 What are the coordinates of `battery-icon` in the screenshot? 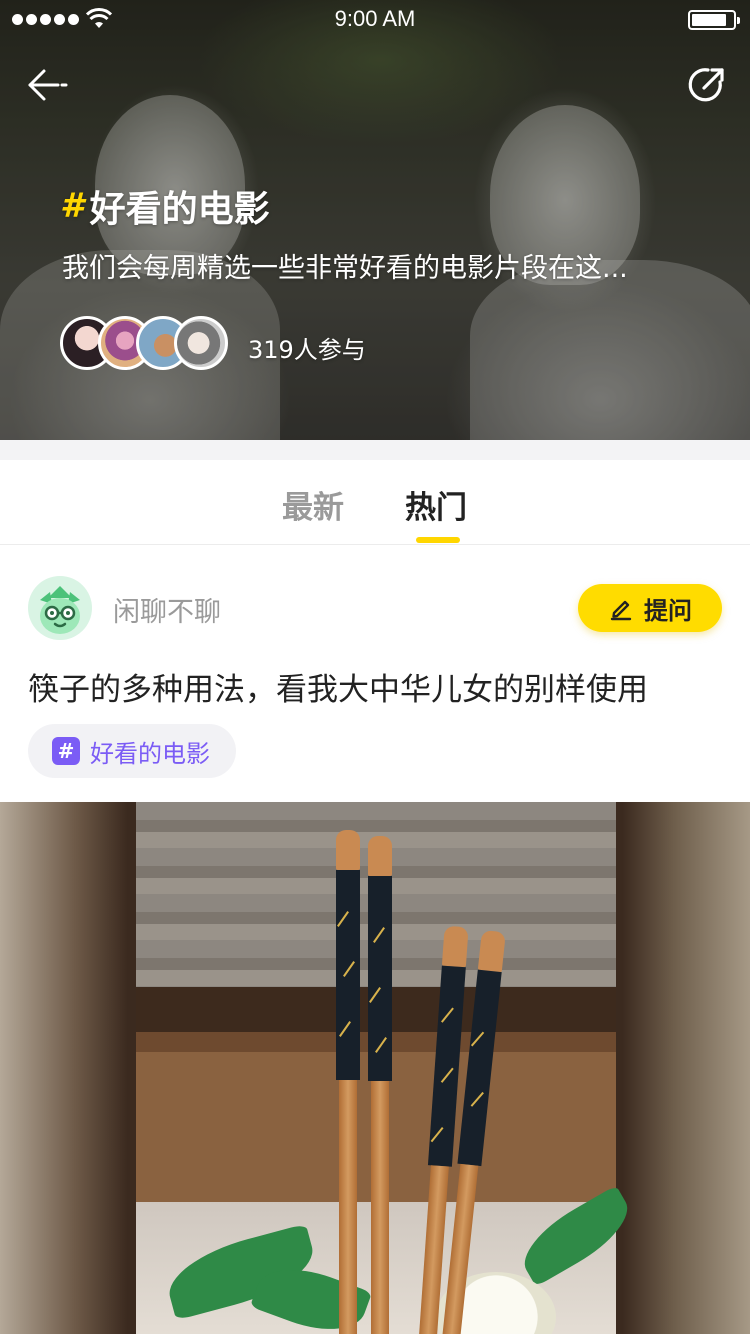 It's located at (714, 20).